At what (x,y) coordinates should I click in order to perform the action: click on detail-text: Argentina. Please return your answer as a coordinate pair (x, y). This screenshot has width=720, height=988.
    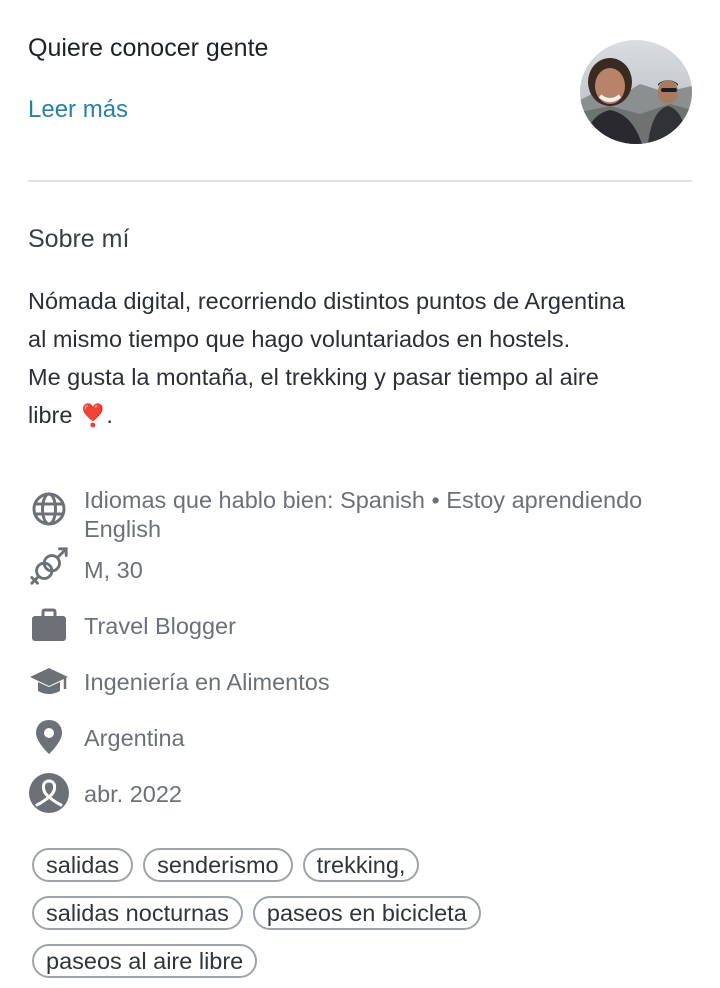
    Looking at the image, I should click on (134, 738).